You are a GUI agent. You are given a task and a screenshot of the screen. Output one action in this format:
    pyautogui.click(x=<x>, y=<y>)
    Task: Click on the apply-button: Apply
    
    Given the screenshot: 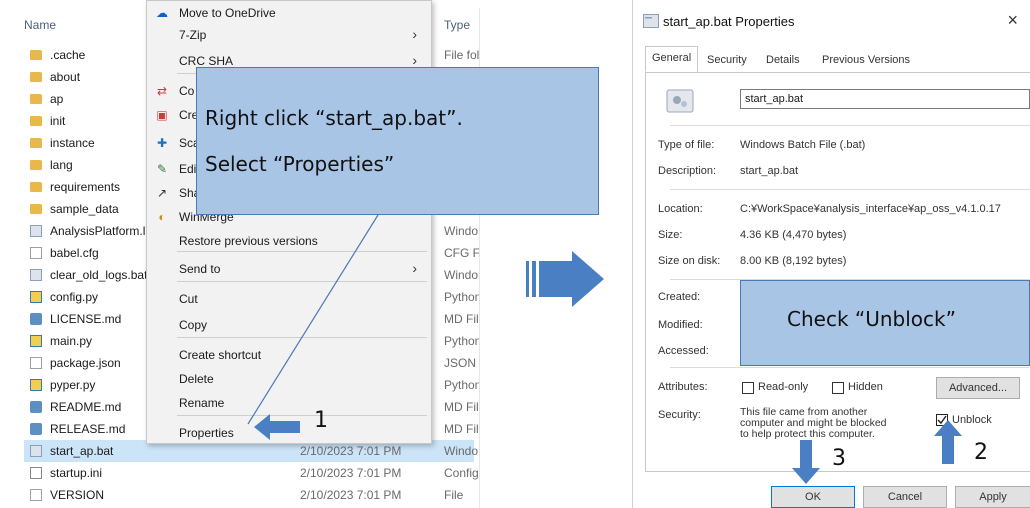 What is the action you would take?
    pyautogui.click(x=992, y=497)
    